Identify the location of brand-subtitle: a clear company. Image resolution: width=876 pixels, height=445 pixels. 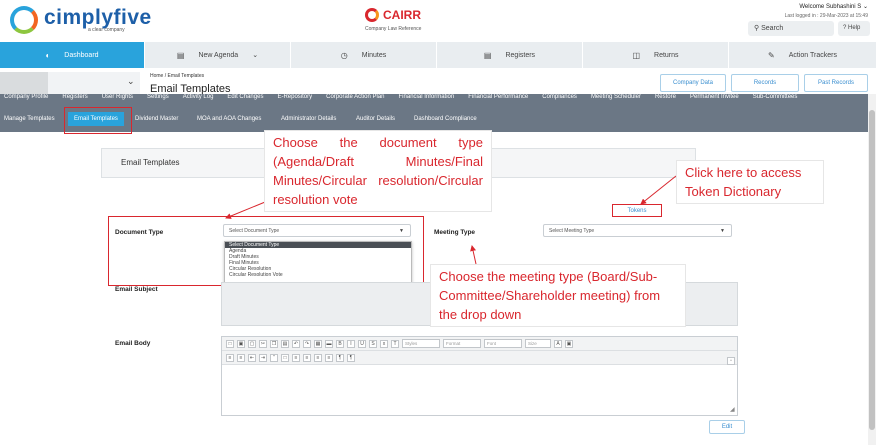
(106, 30).